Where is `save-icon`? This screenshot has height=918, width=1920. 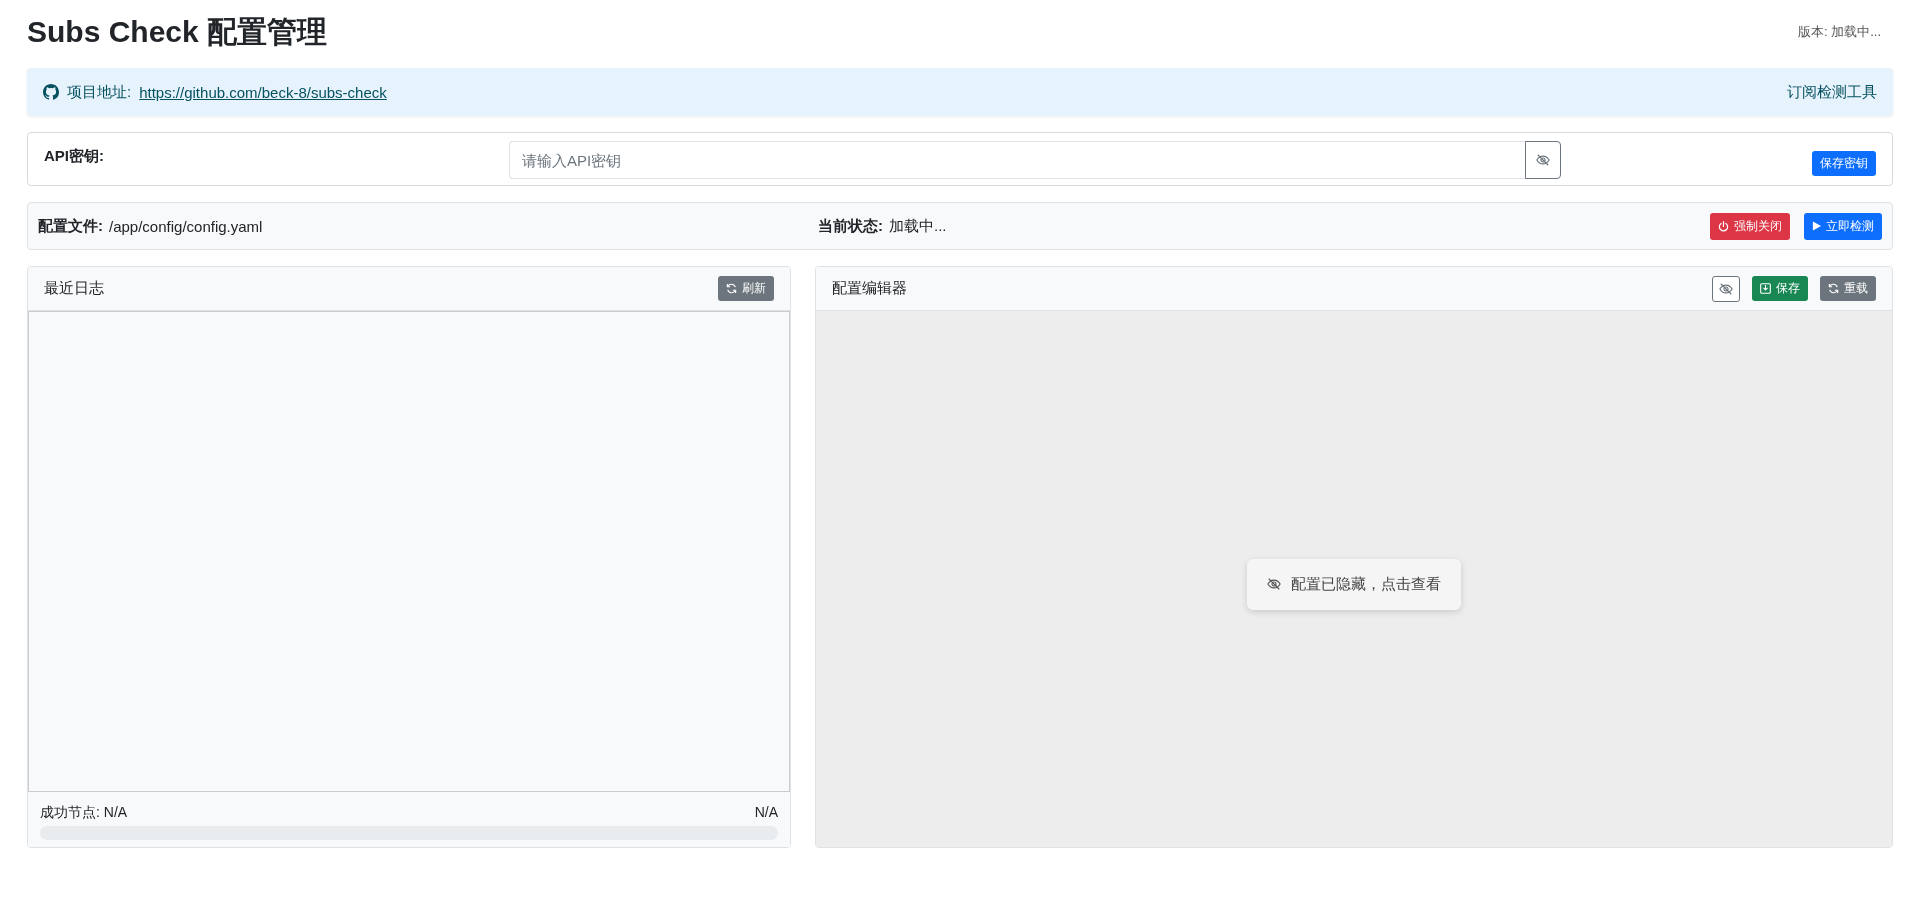 save-icon is located at coordinates (1765, 288).